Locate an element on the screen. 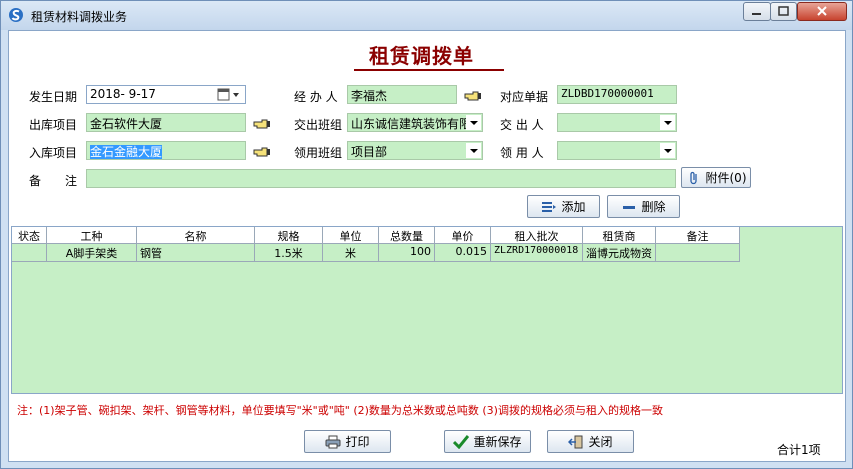 The height and width of the screenshot is (469, 853). in-person-label: 领 用 人 is located at coordinates (522, 153).